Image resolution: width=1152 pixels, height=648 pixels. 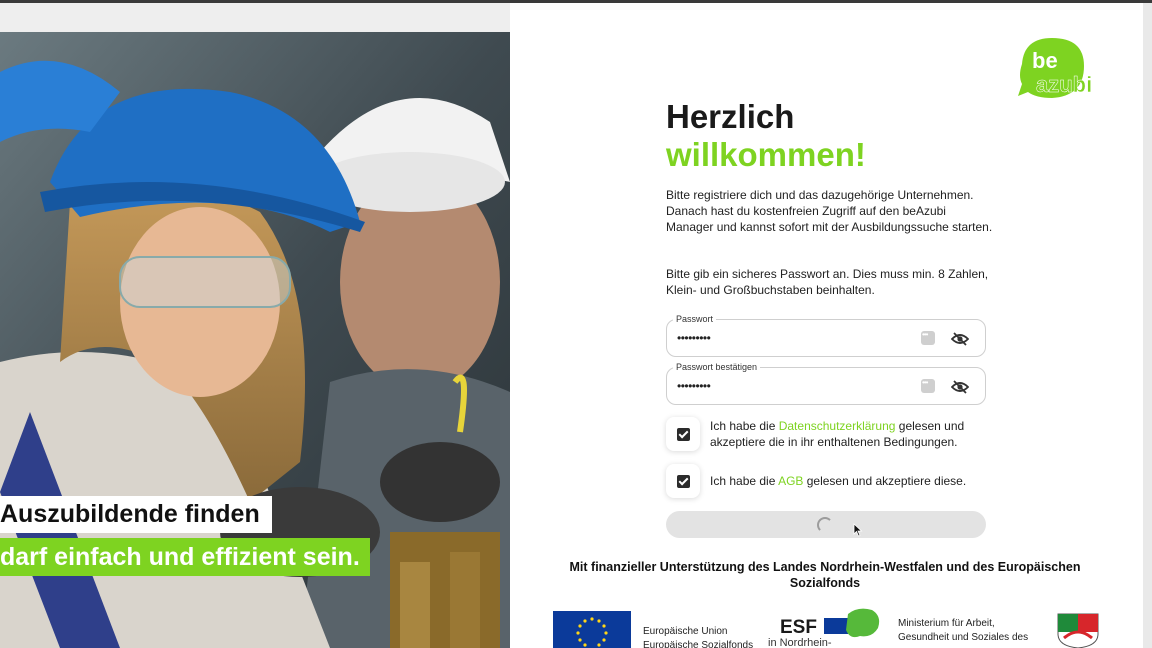 I want to click on nrw-coat-of-arms-logo, so click(x=1078, y=630).